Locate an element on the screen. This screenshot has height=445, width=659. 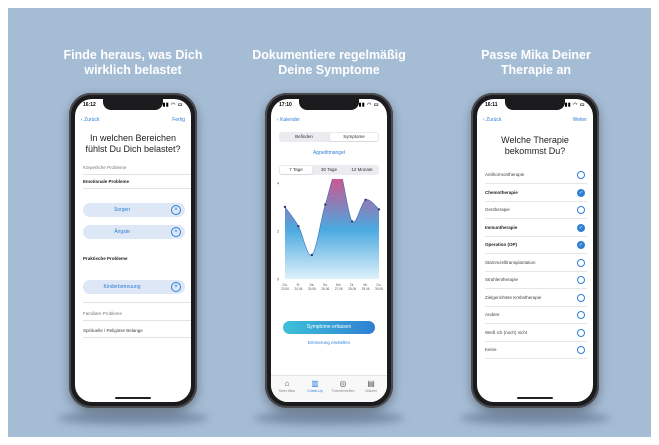
headline-1: Finde heraus, was Dich wirklich belastet is located at coordinates (133, 63).